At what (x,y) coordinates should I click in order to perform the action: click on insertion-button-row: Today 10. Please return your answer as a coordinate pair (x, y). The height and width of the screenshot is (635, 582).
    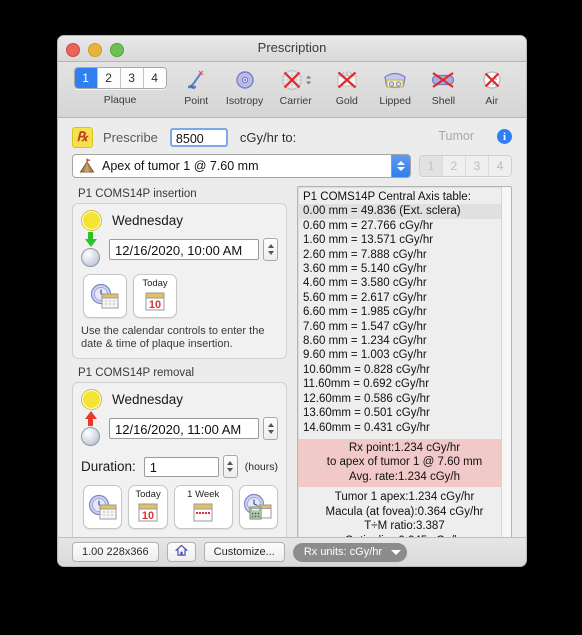
    Looking at the image, I should click on (180, 296).